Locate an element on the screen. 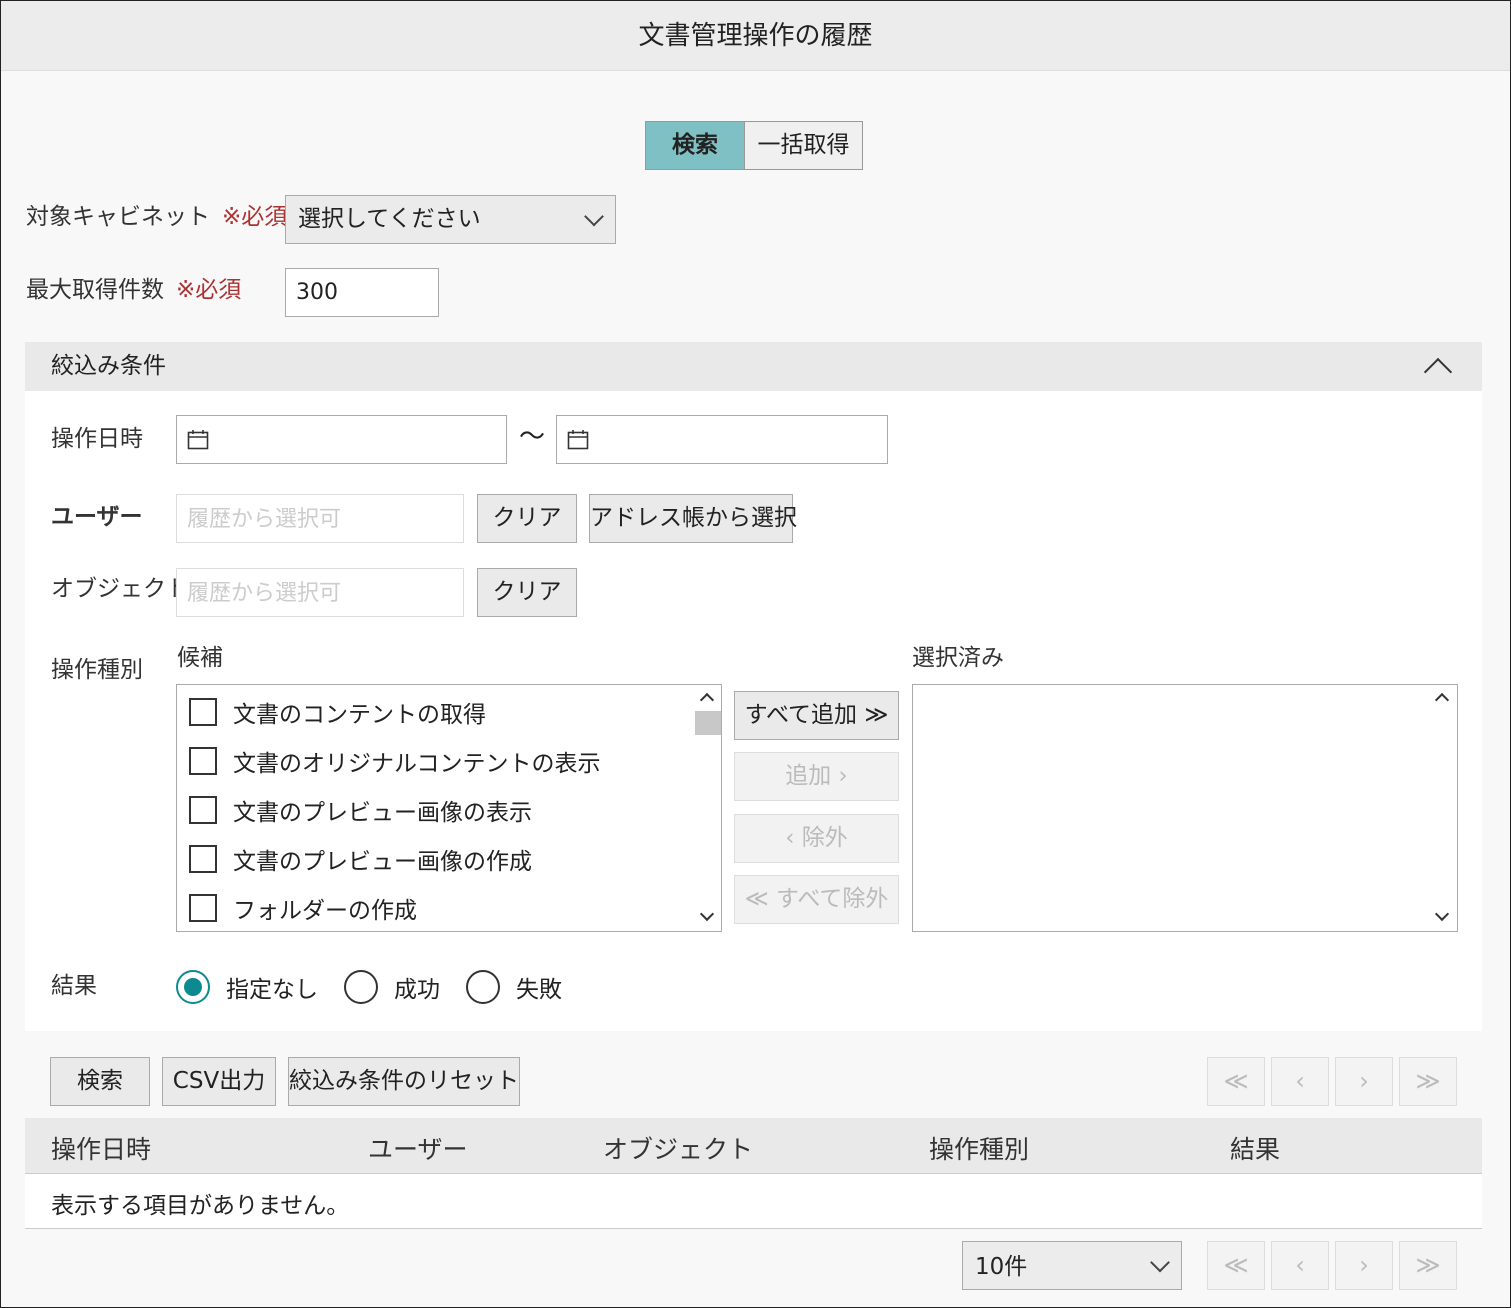 The width and height of the screenshot is (1511, 1308). mode-tab-group: 検索 一括取得 is located at coordinates (754, 145).